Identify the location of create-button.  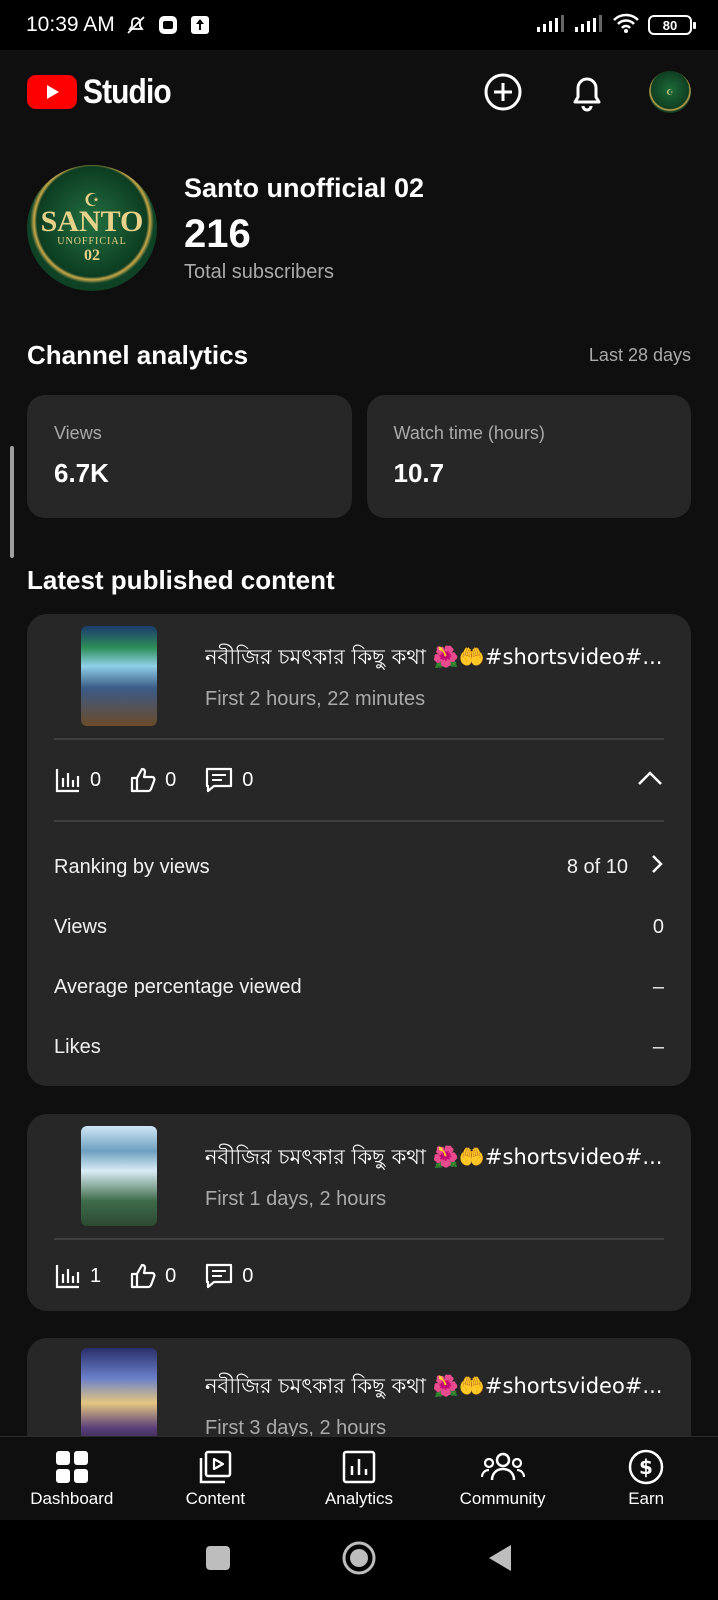
(503, 92).